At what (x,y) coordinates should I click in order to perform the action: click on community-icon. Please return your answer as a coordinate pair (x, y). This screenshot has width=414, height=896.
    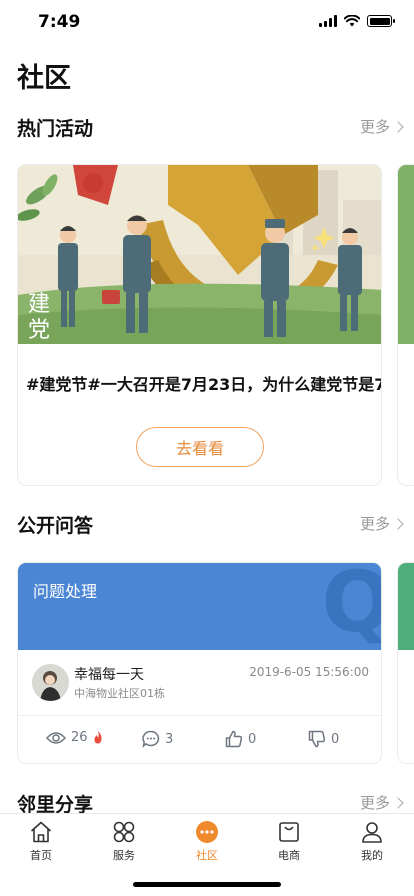
    Looking at the image, I should click on (207, 832).